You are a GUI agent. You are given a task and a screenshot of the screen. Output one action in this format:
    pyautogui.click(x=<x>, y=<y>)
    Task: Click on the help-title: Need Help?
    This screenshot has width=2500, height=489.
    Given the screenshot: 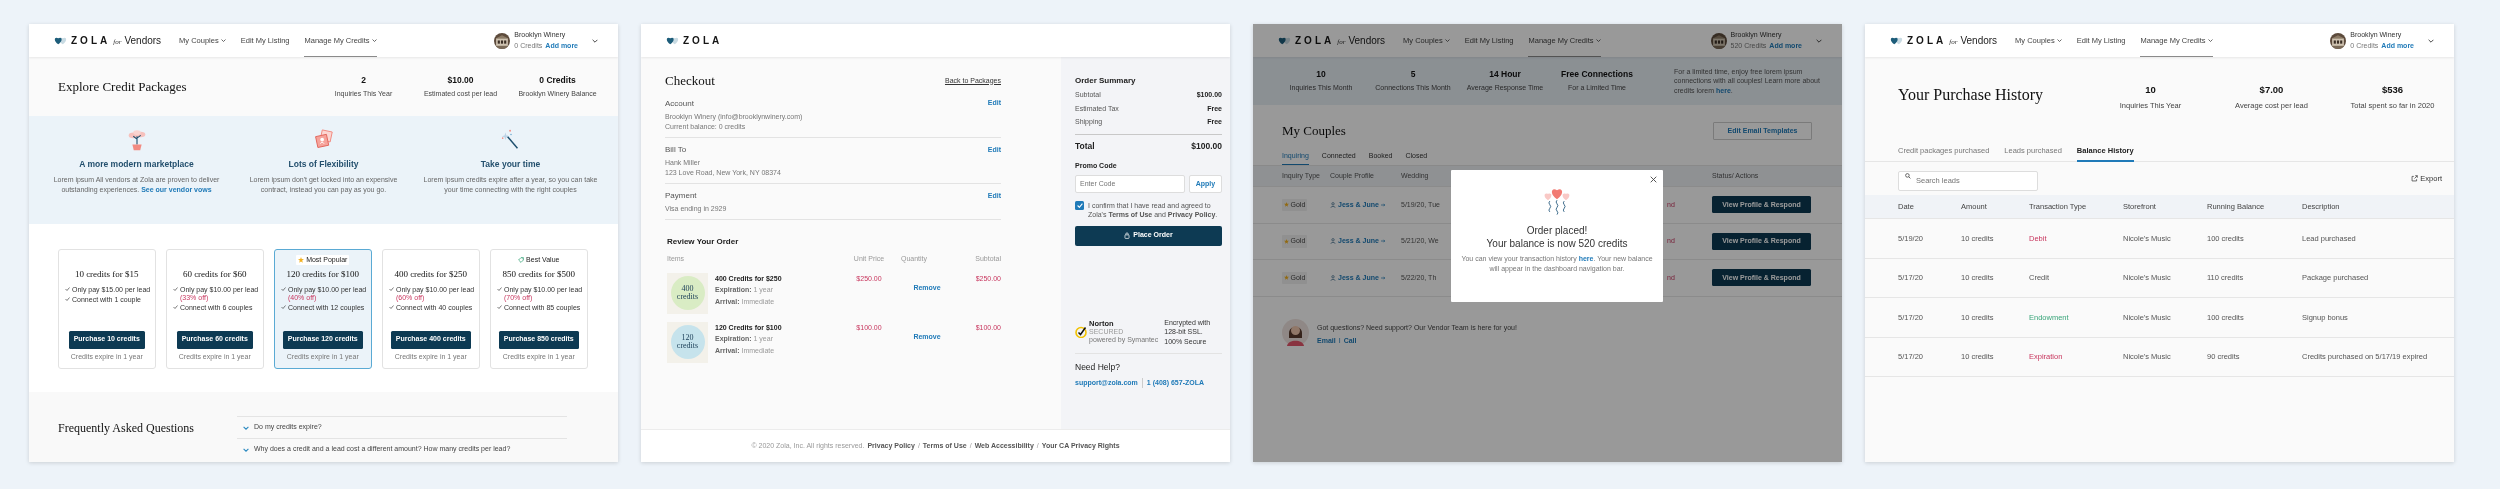 What is the action you would take?
    pyautogui.click(x=1098, y=367)
    